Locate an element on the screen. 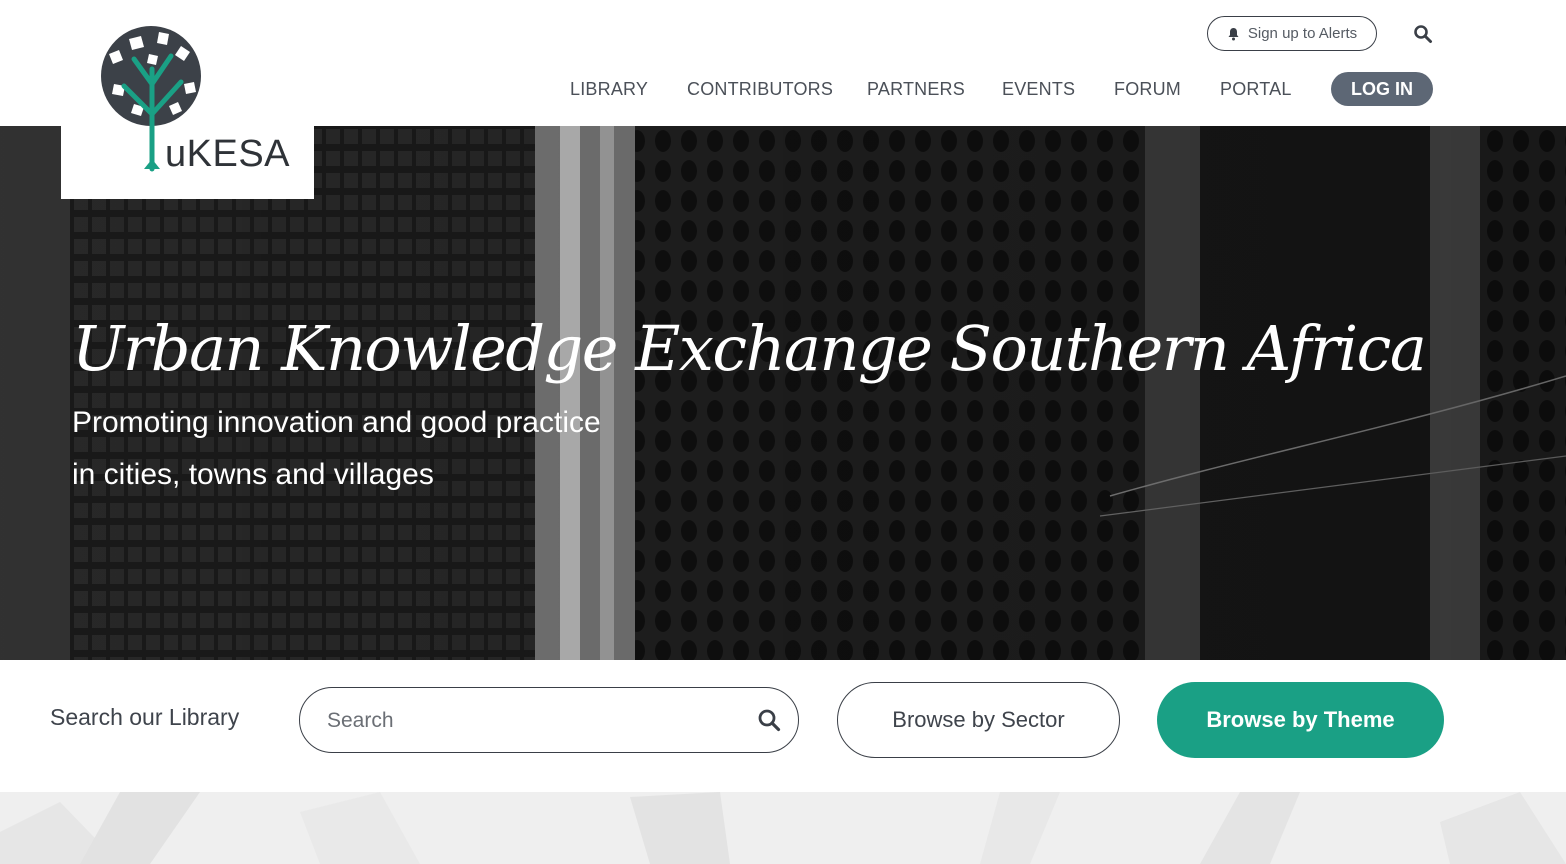  nav-events: EVENTS is located at coordinates (1038, 89).